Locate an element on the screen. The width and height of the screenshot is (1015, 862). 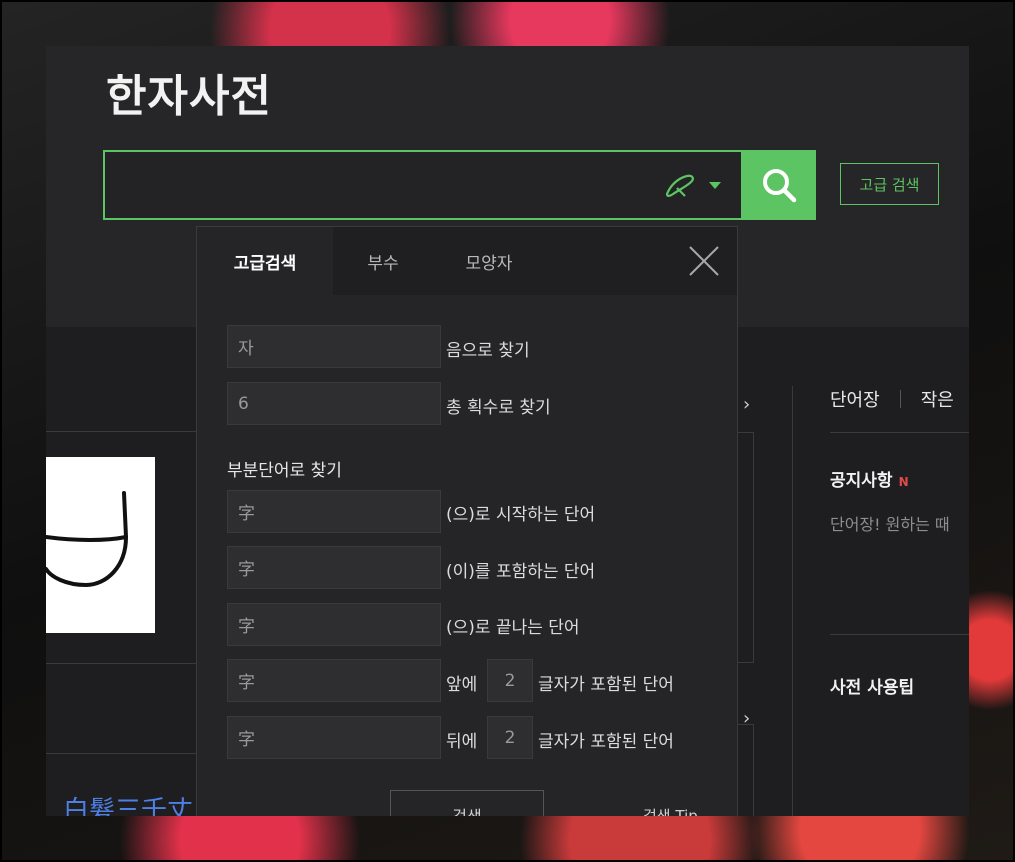
starts-with-label: (으)로 시작하는 단어 is located at coordinates (521, 515).